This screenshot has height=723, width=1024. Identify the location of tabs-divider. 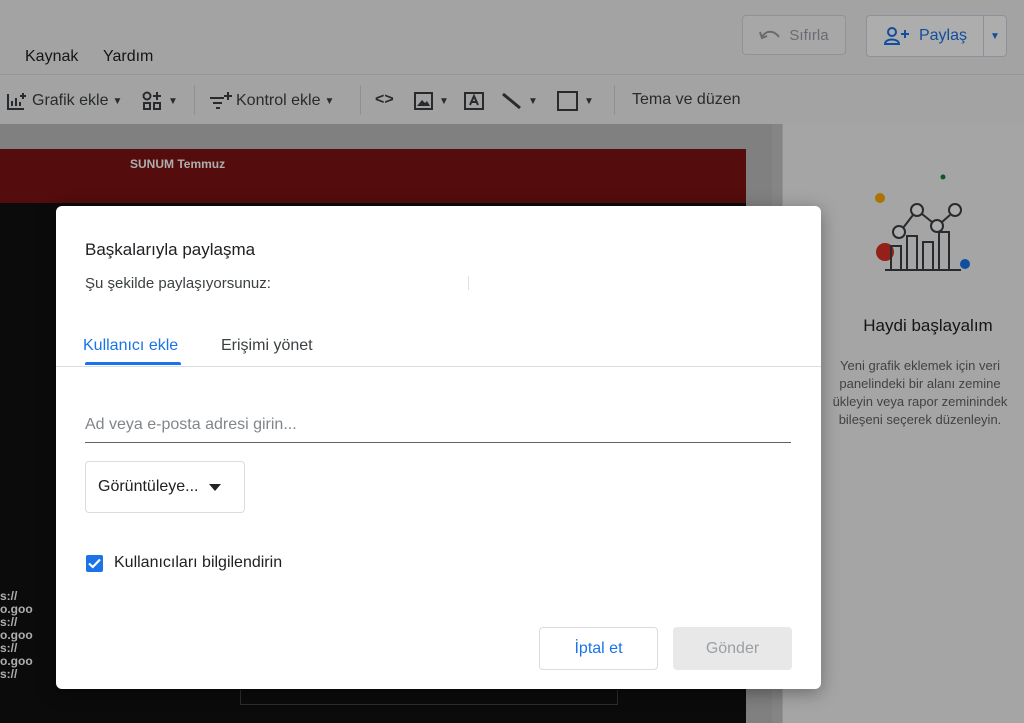
(438, 366).